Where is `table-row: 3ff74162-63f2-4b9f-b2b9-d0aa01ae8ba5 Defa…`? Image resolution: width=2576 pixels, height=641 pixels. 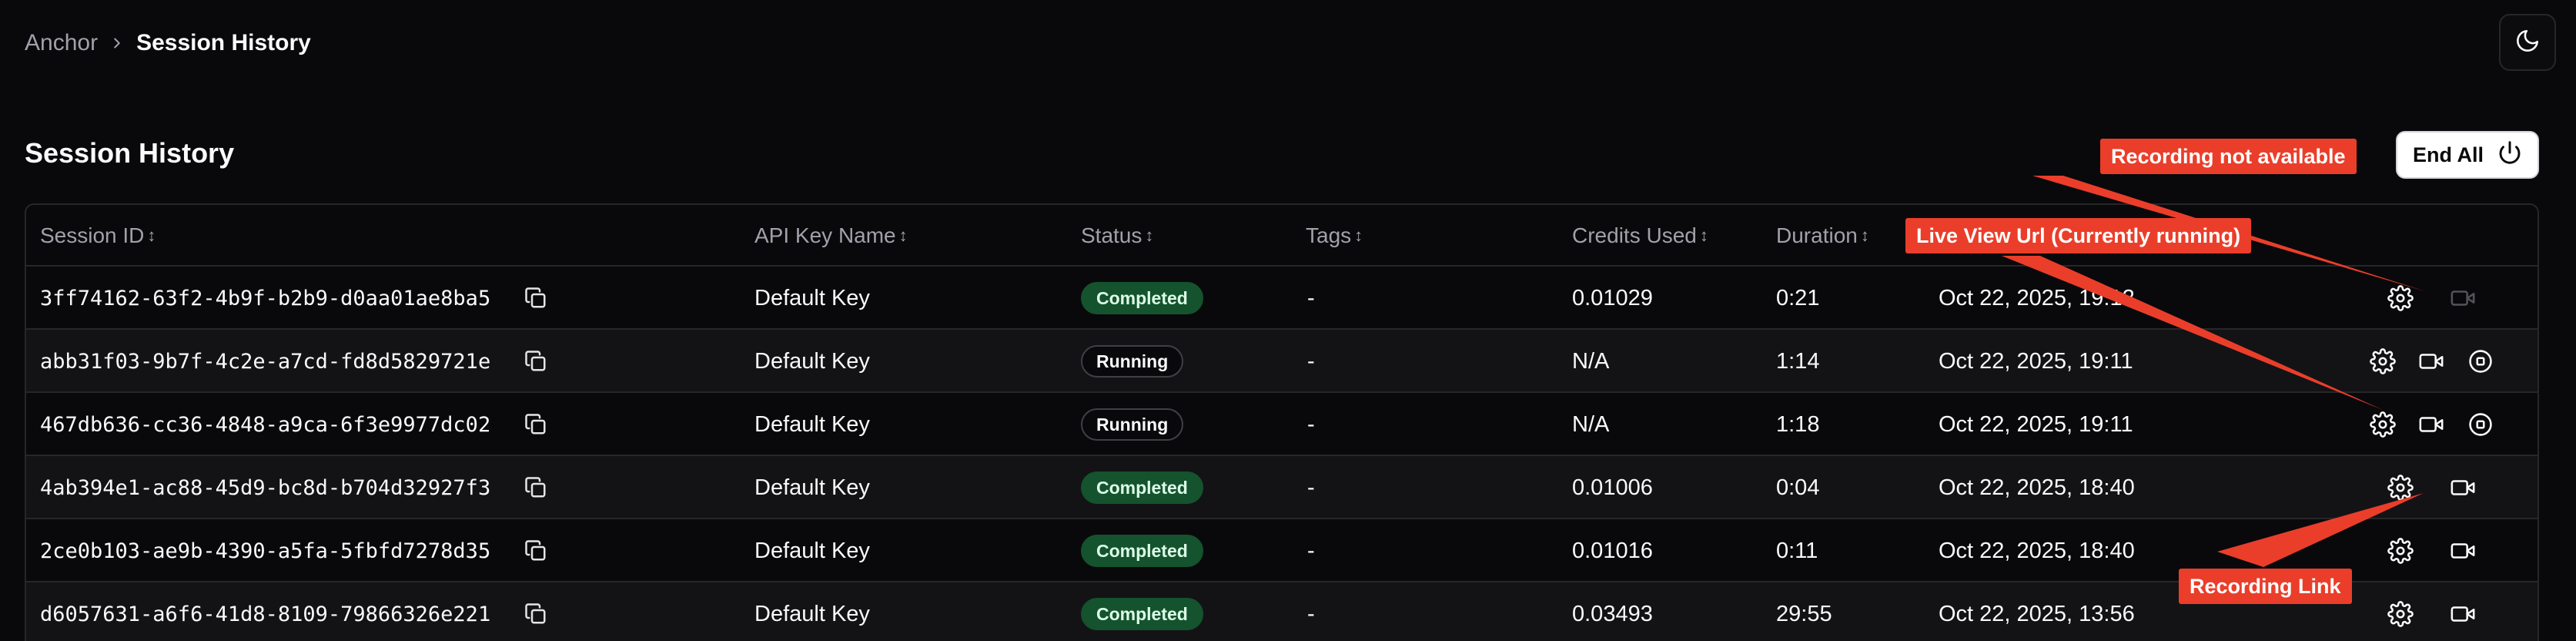 table-row: 3ff74162-63f2-4b9f-b2b9-d0aa01ae8ba5 Defa… is located at coordinates (1282, 298).